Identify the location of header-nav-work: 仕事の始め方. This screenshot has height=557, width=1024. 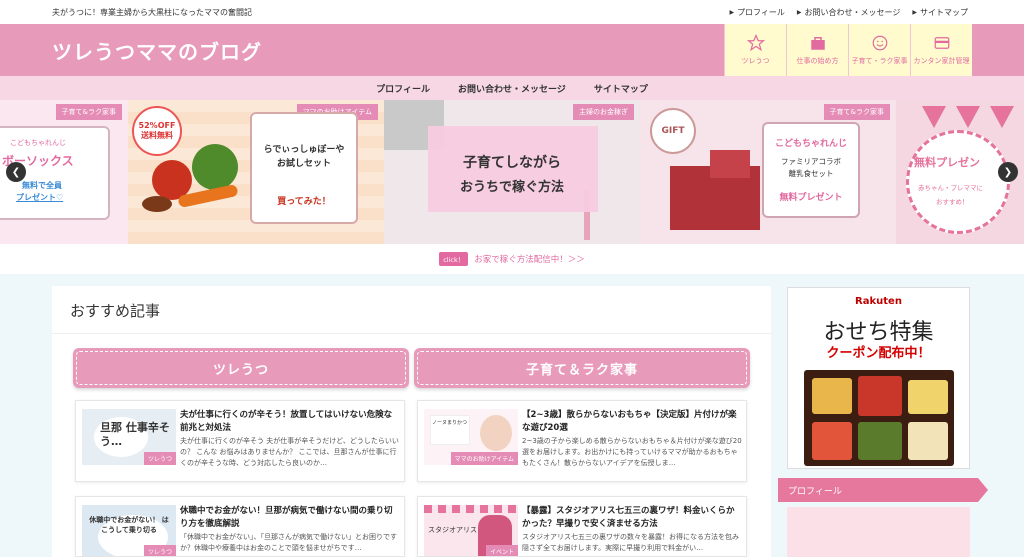
(817, 50).